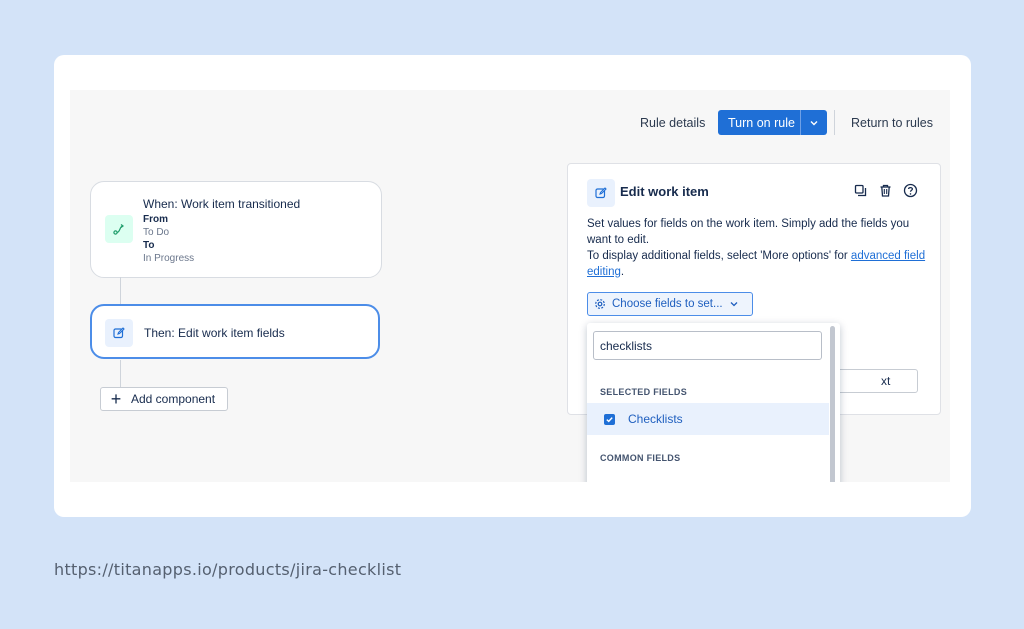 The height and width of the screenshot is (629, 1024). I want to click on panel-toolbar, so click(885, 193).